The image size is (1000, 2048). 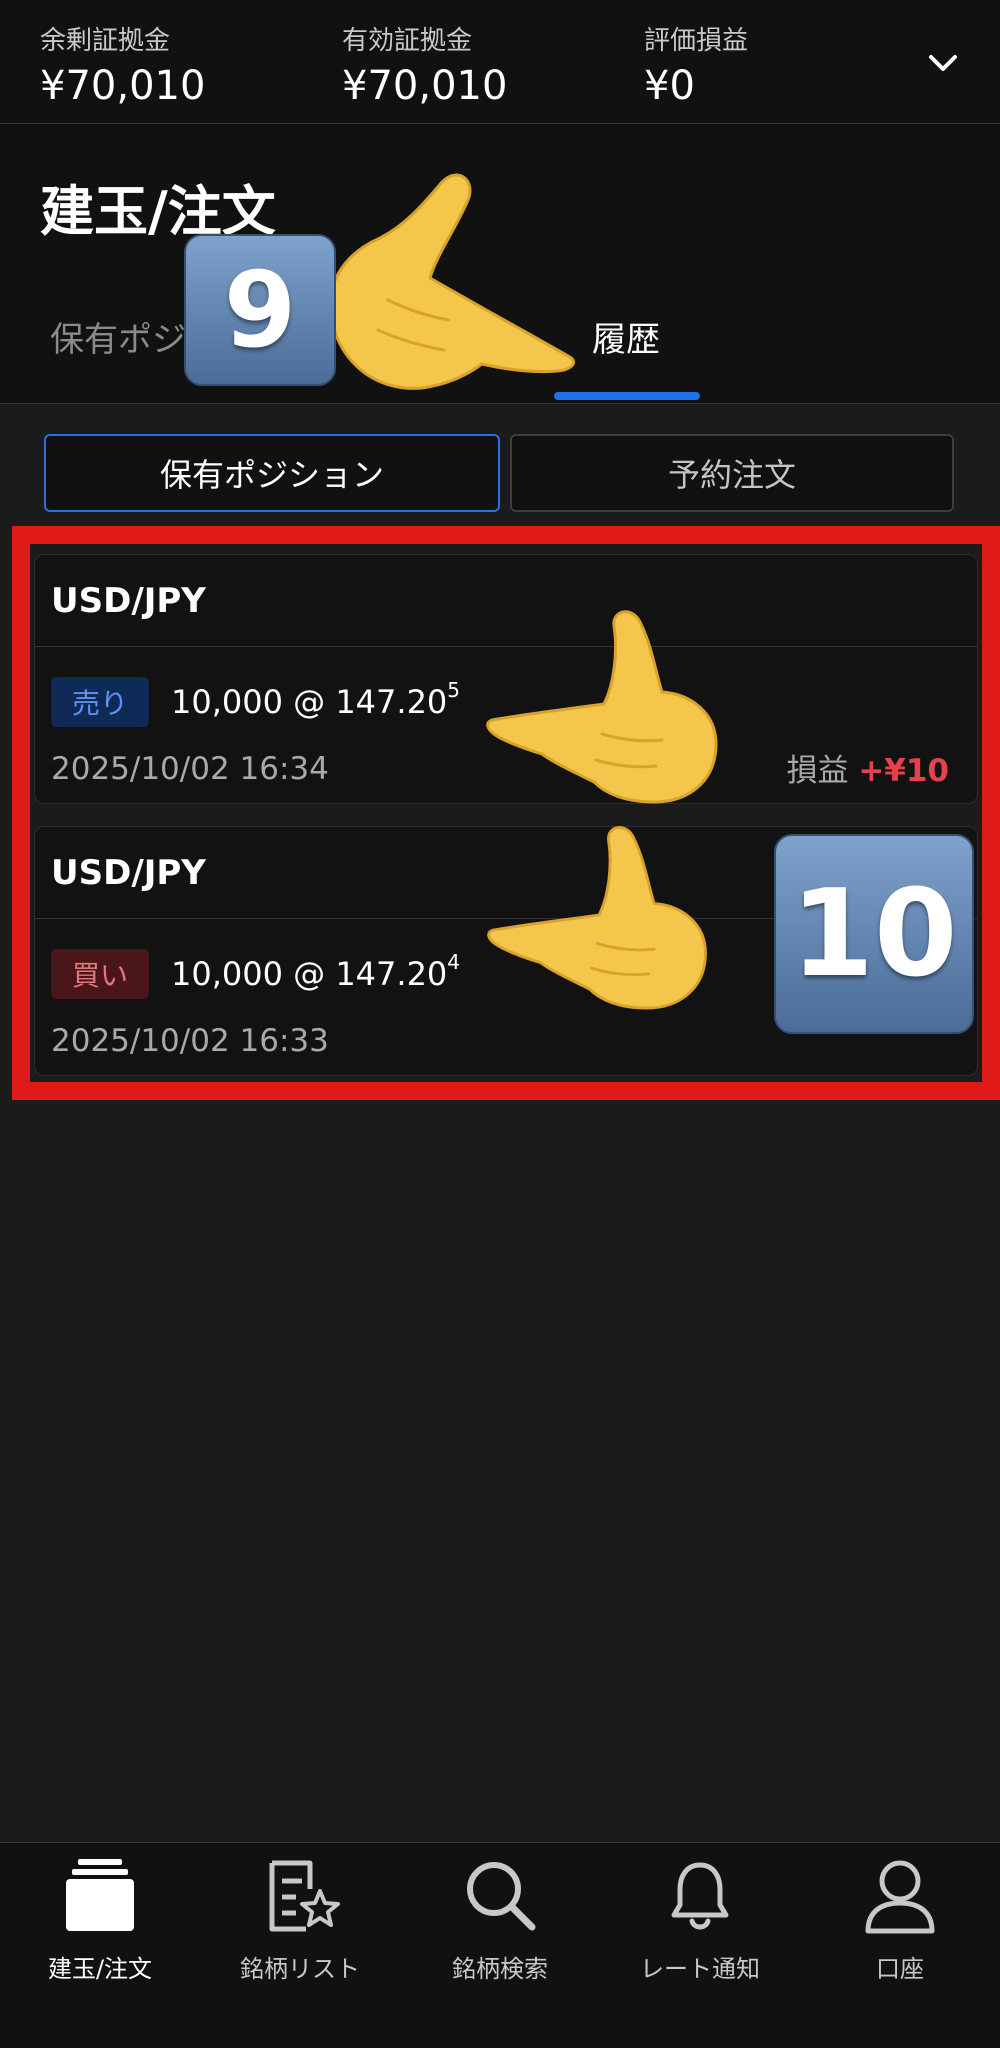 I want to click on search-icon, so click(x=501, y=1896).